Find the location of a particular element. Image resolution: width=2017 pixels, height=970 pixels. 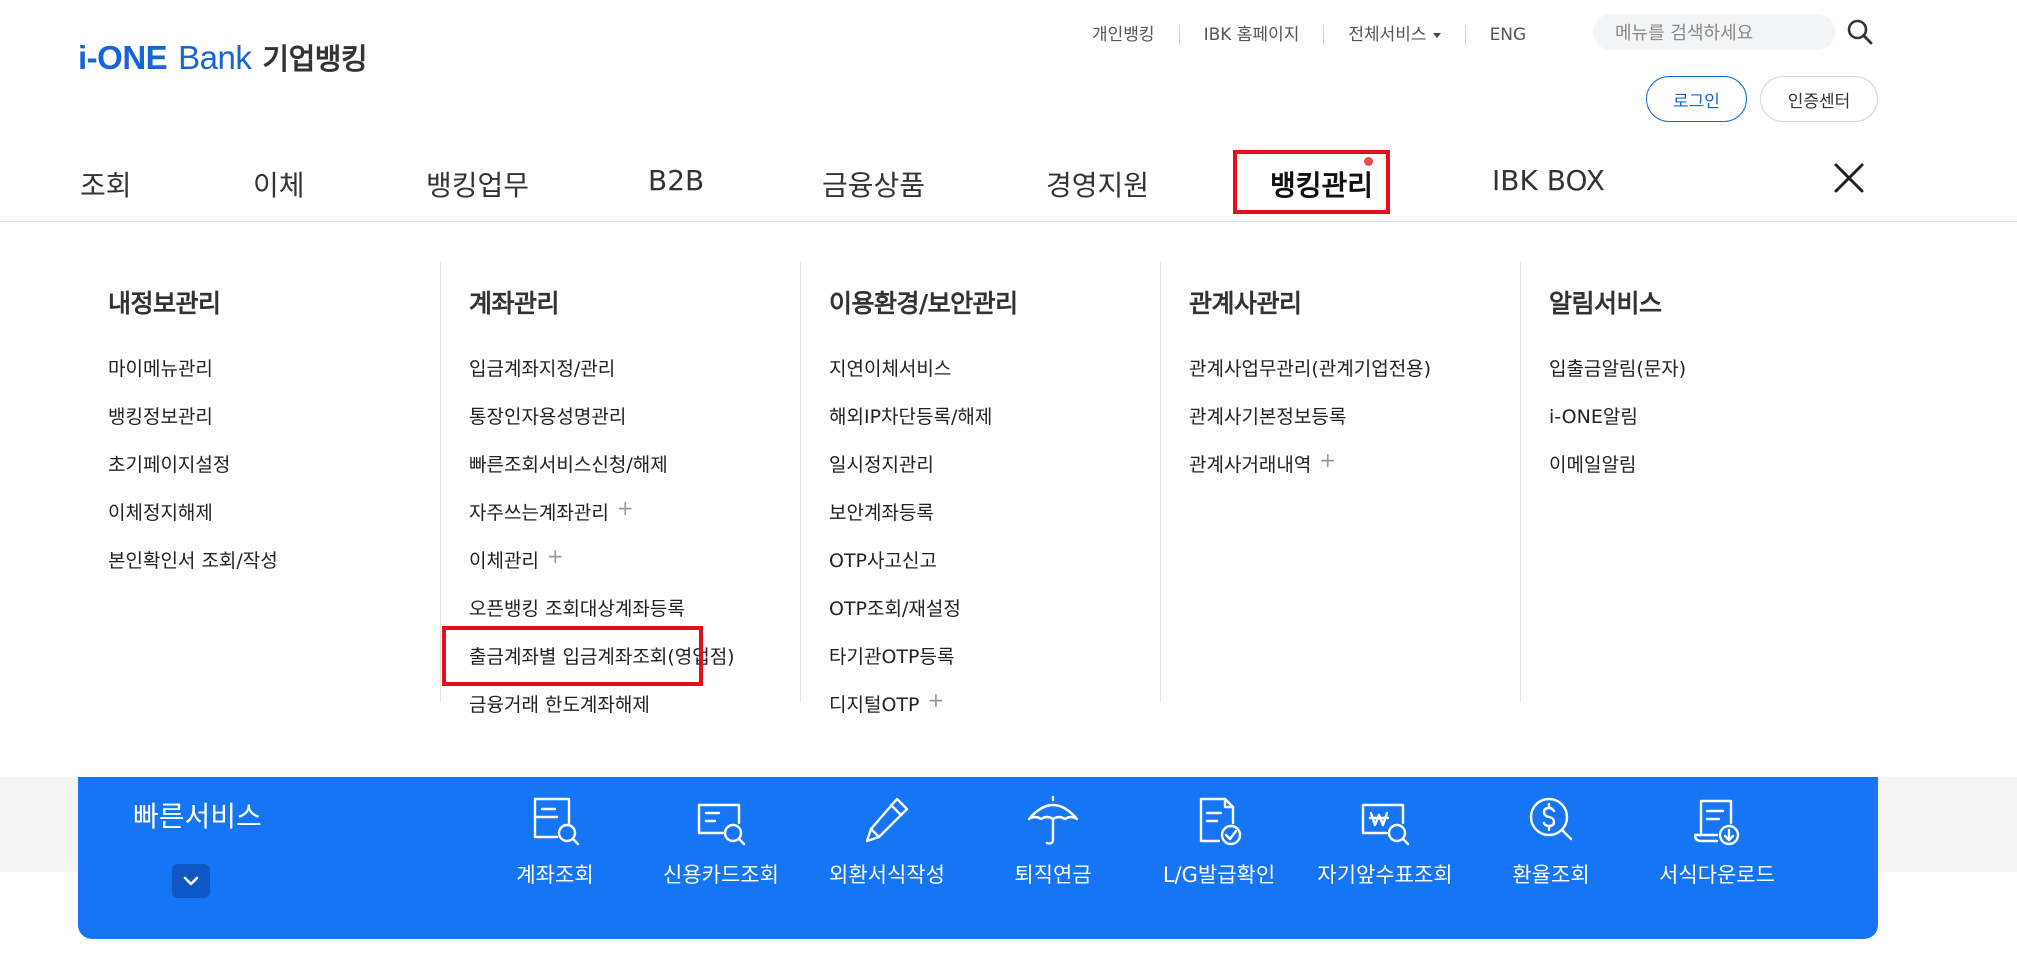

quick-service-title: 빠른서비스 is located at coordinates (197, 816).